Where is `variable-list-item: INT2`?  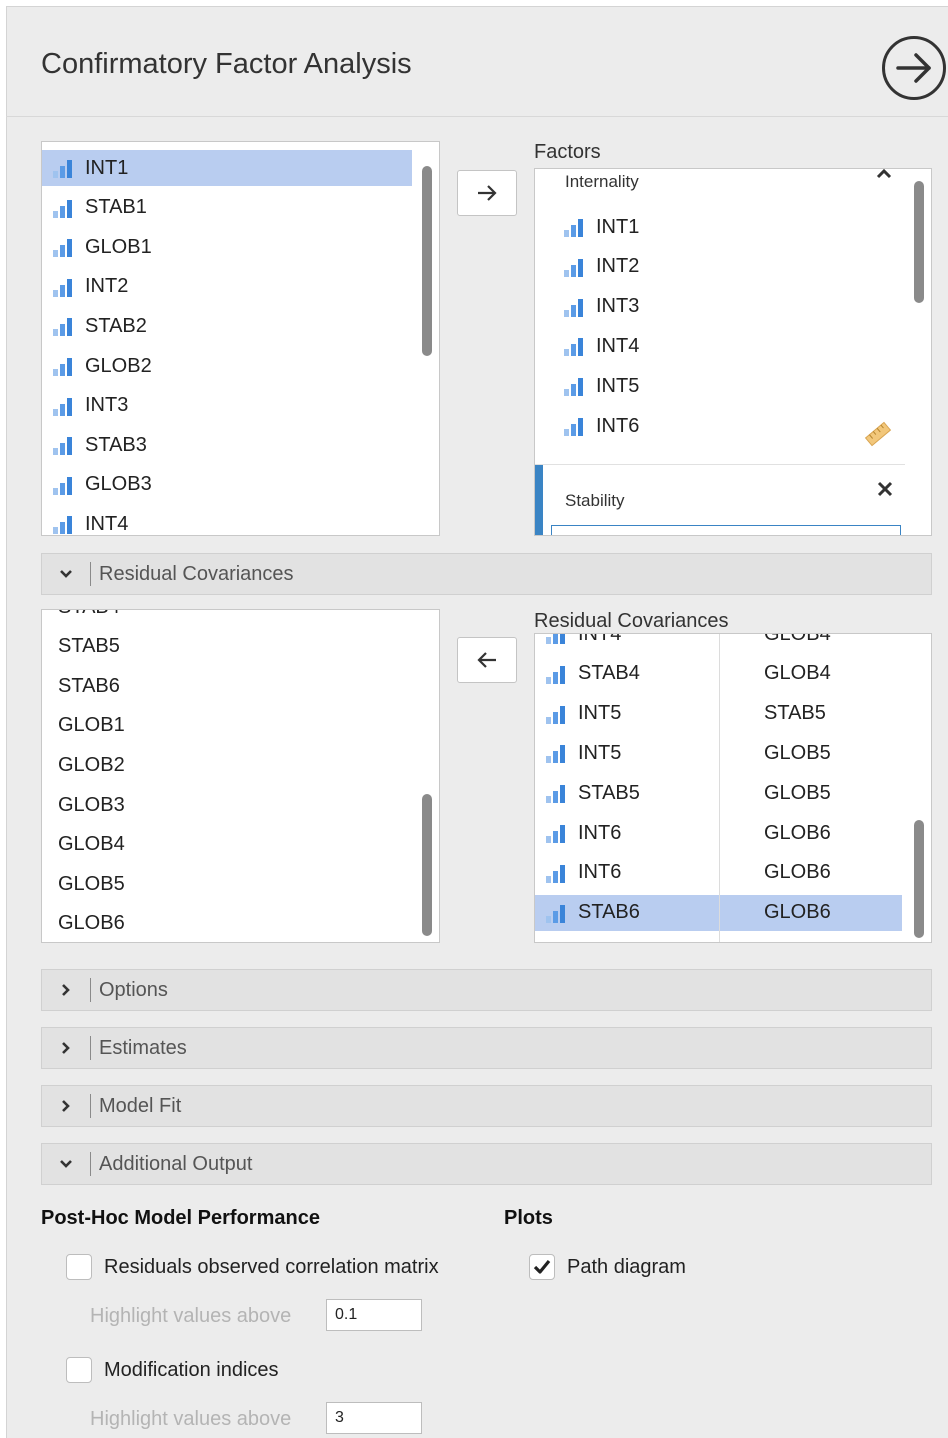
variable-list-item: INT2 is located at coordinates (227, 287).